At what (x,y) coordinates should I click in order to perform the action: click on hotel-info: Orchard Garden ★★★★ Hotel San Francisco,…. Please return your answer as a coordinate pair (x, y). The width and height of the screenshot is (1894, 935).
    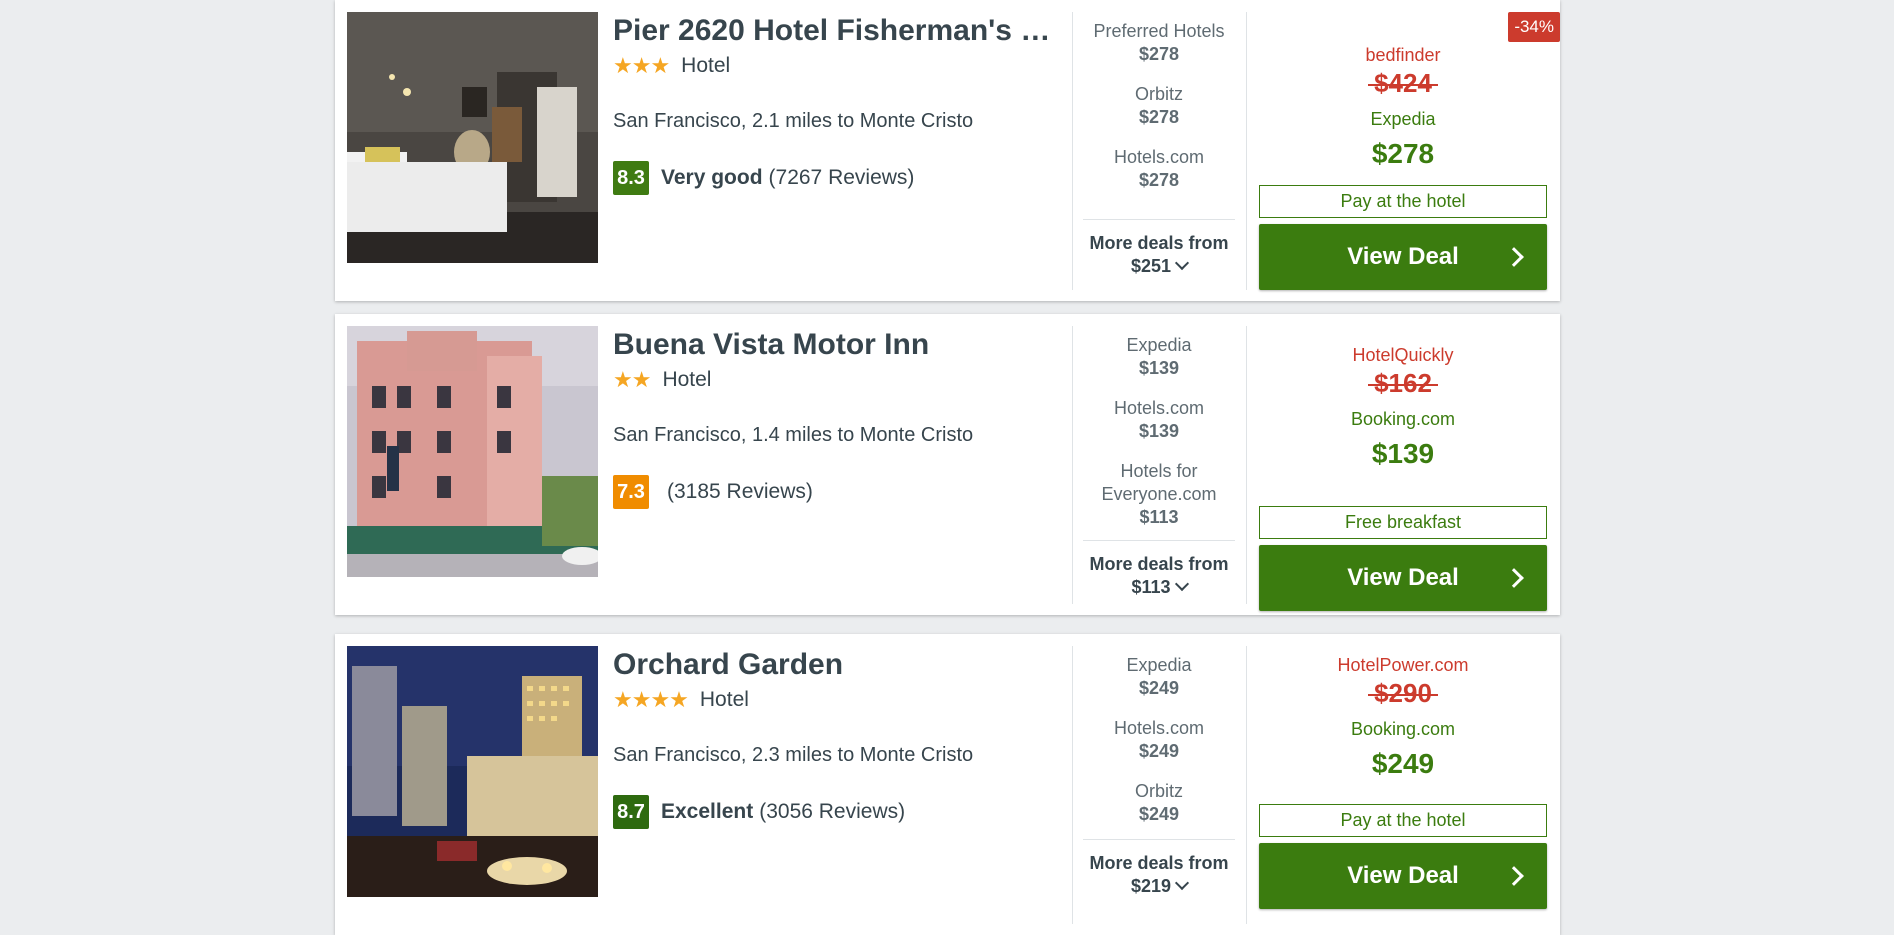
    Looking at the image, I should click on (833, 737).